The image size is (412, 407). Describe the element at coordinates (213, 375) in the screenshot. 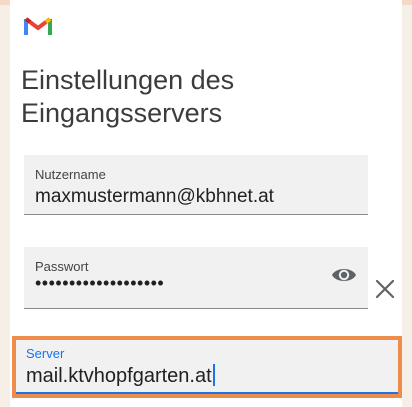

I see `text-cursor` at that location.